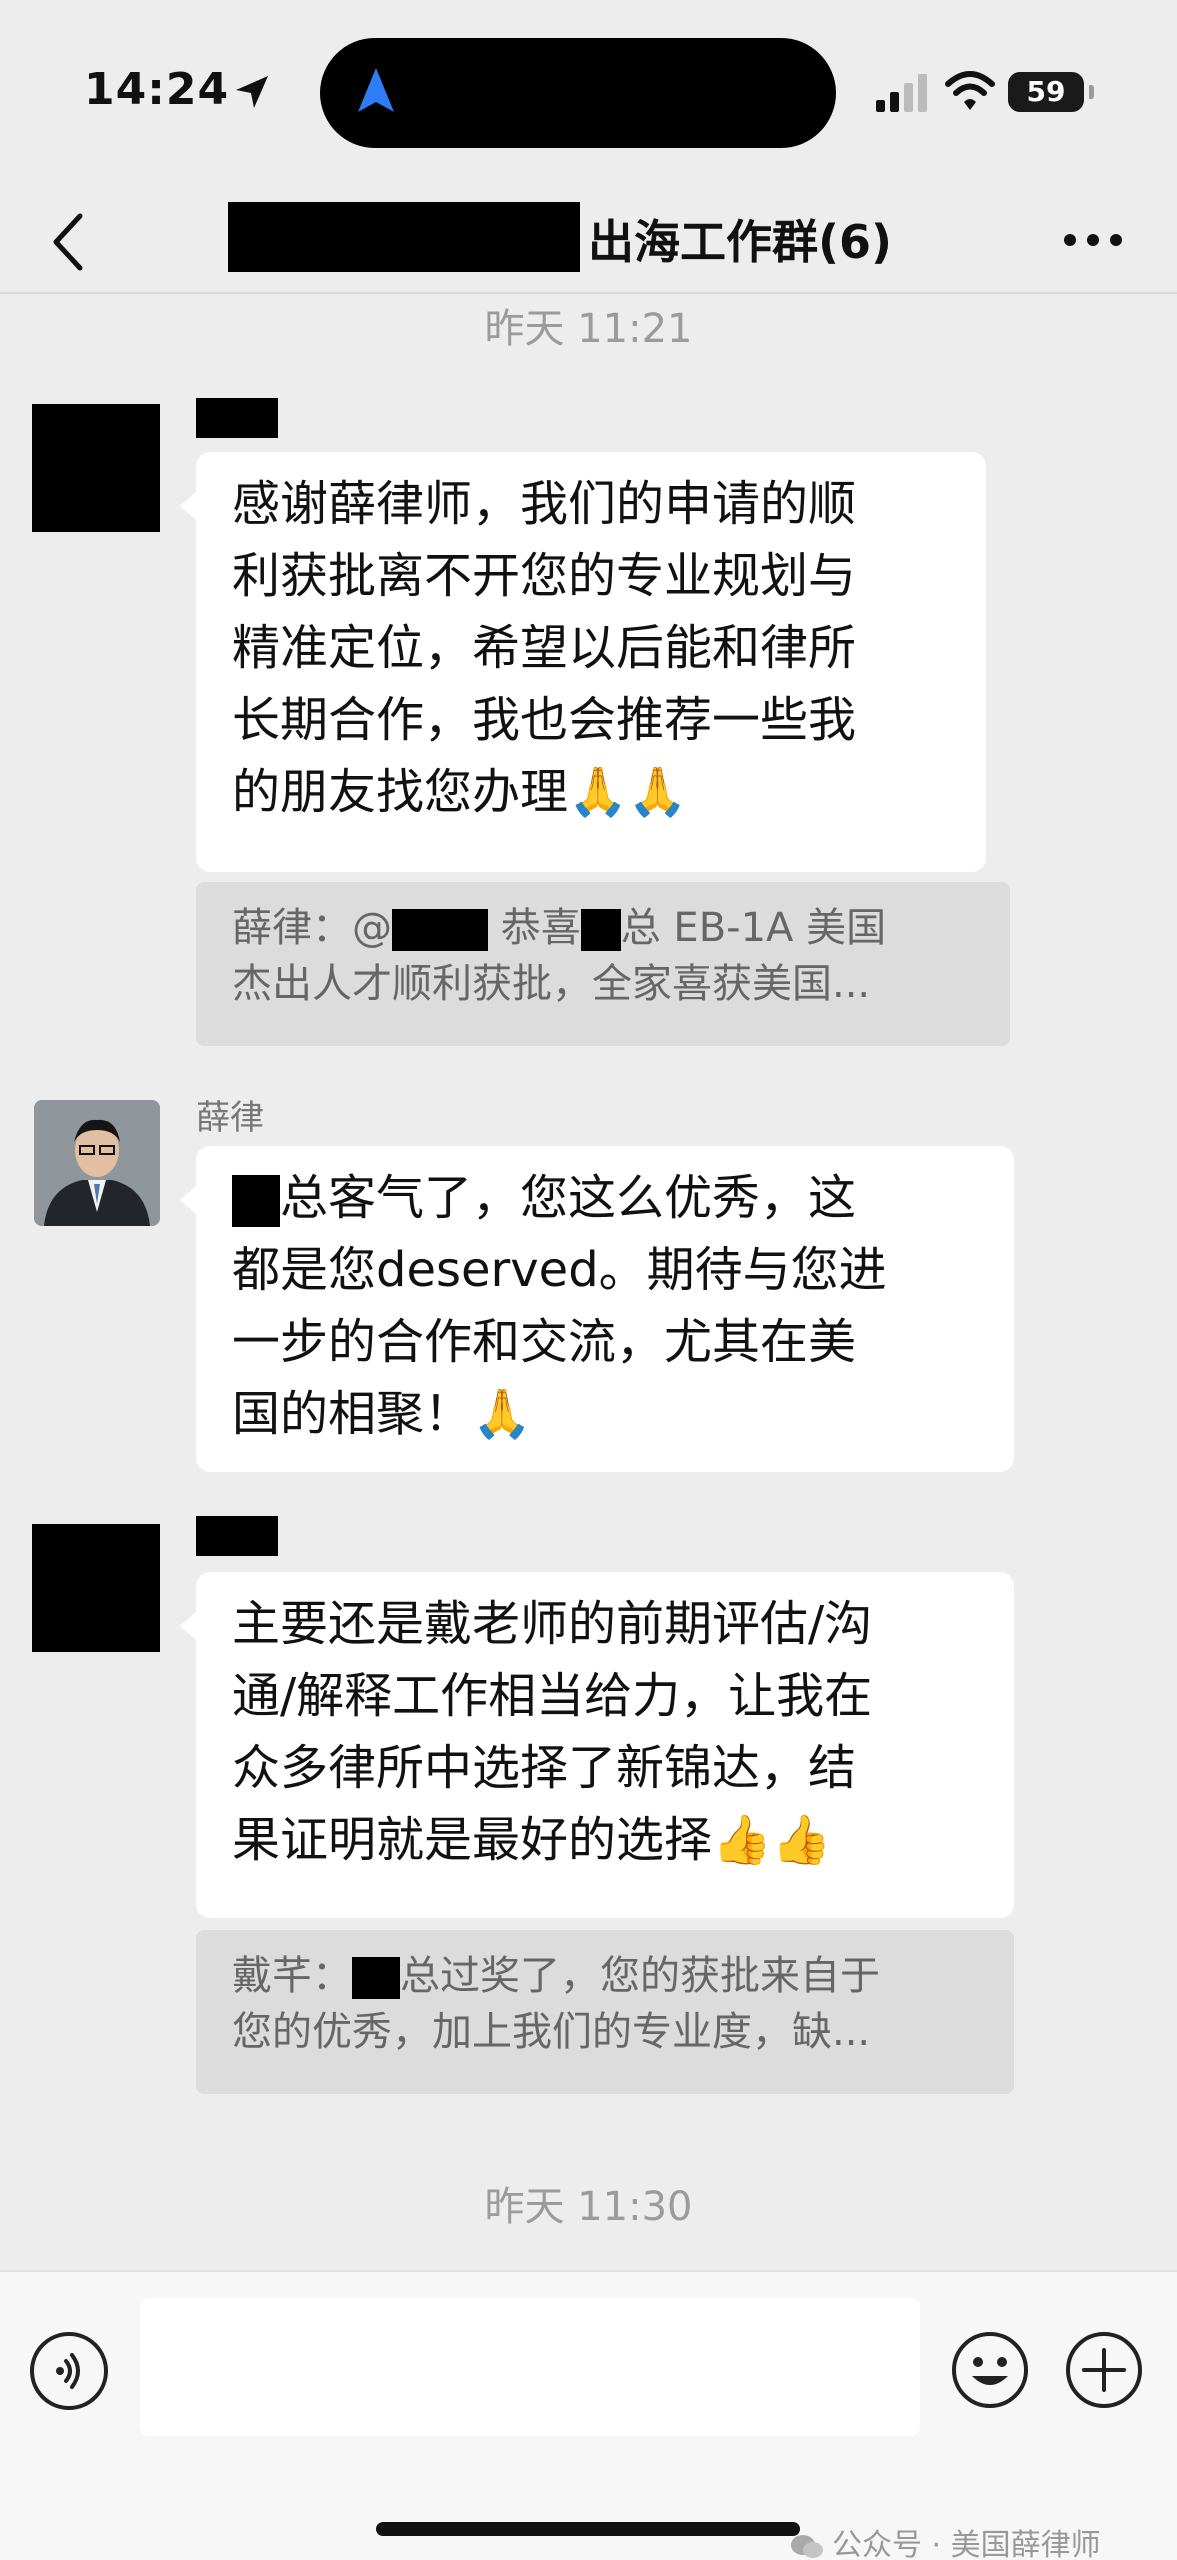 The height and width of the screenshot is (2560, 1177). What do you see at coordinates (540, 928) in the screenshot?
I see `quote-mid: 恭喜` at bounding box center [540, 928].